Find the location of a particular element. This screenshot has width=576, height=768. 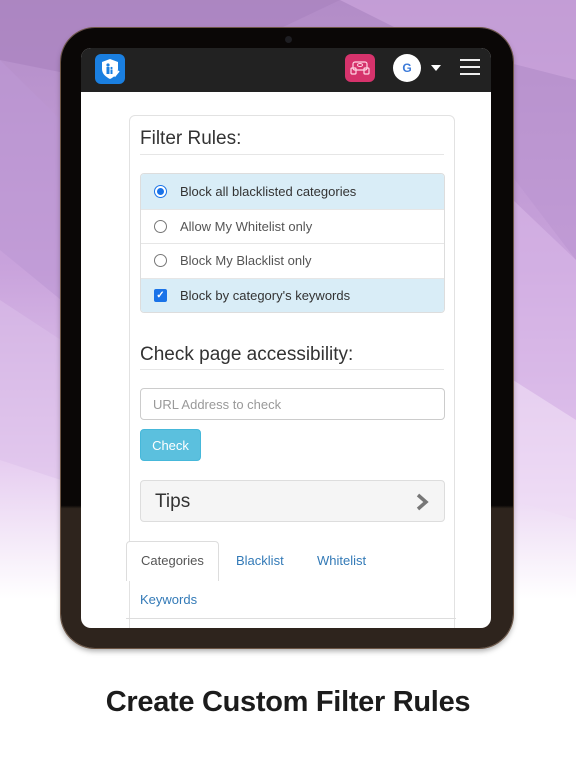

app-logo is located at coordinates (110, 69).